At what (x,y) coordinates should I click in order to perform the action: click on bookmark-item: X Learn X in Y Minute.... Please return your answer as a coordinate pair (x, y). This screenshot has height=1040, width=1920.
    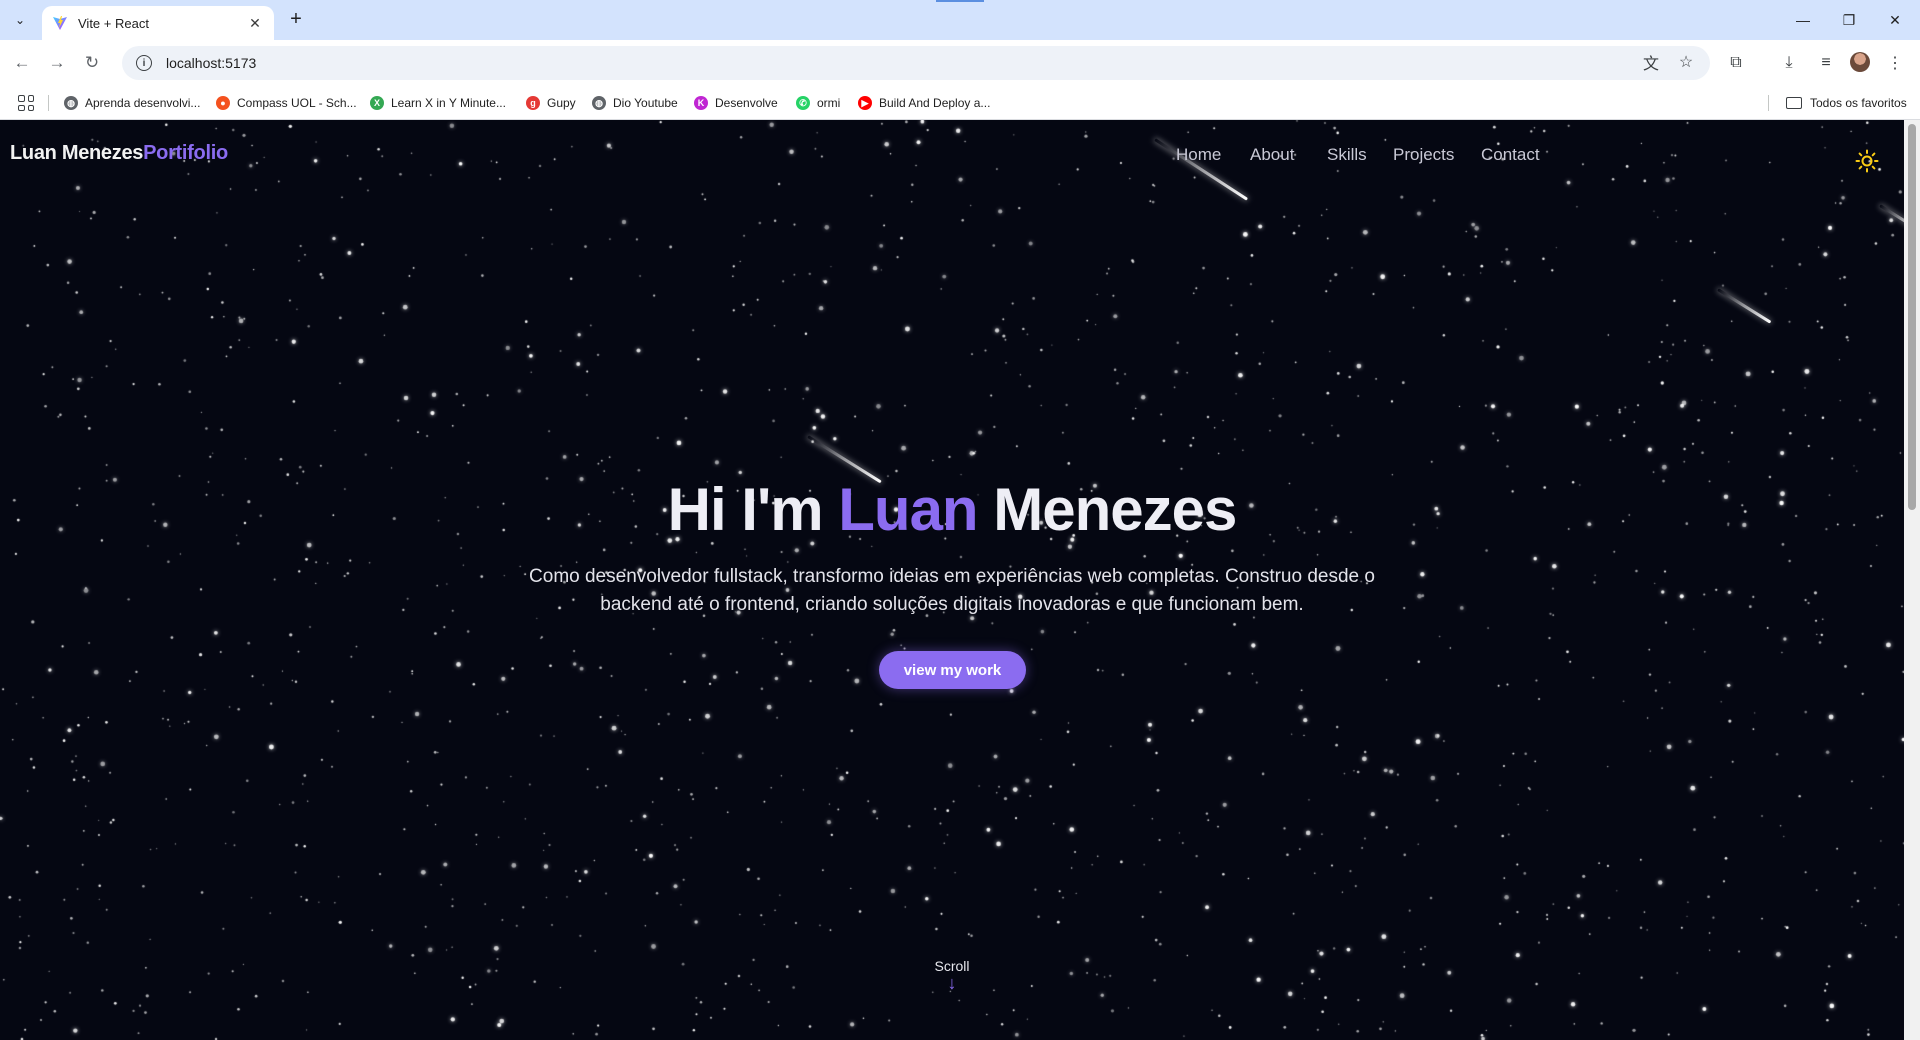
    Looking at the image, I should click on (438, 103).